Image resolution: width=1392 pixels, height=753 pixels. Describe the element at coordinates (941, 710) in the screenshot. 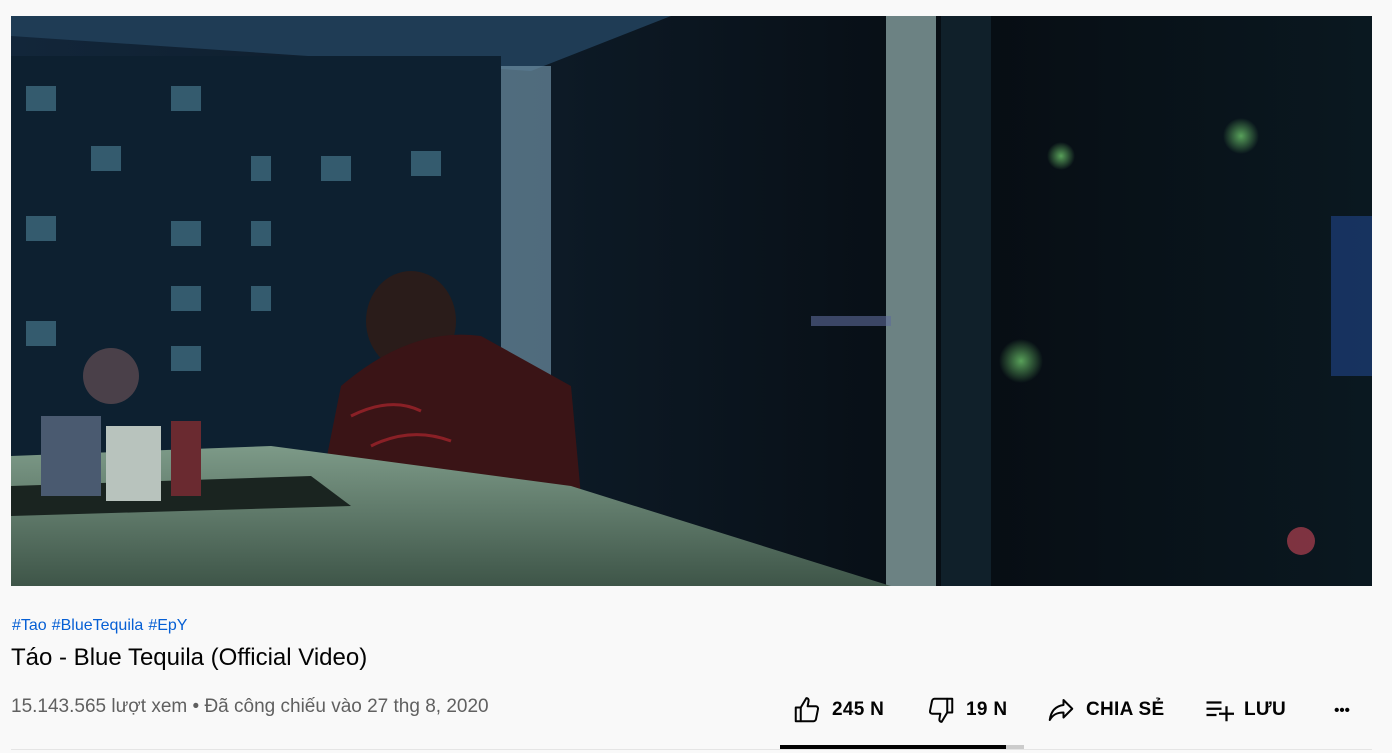

I see `thumbs-down-icon` at that location.